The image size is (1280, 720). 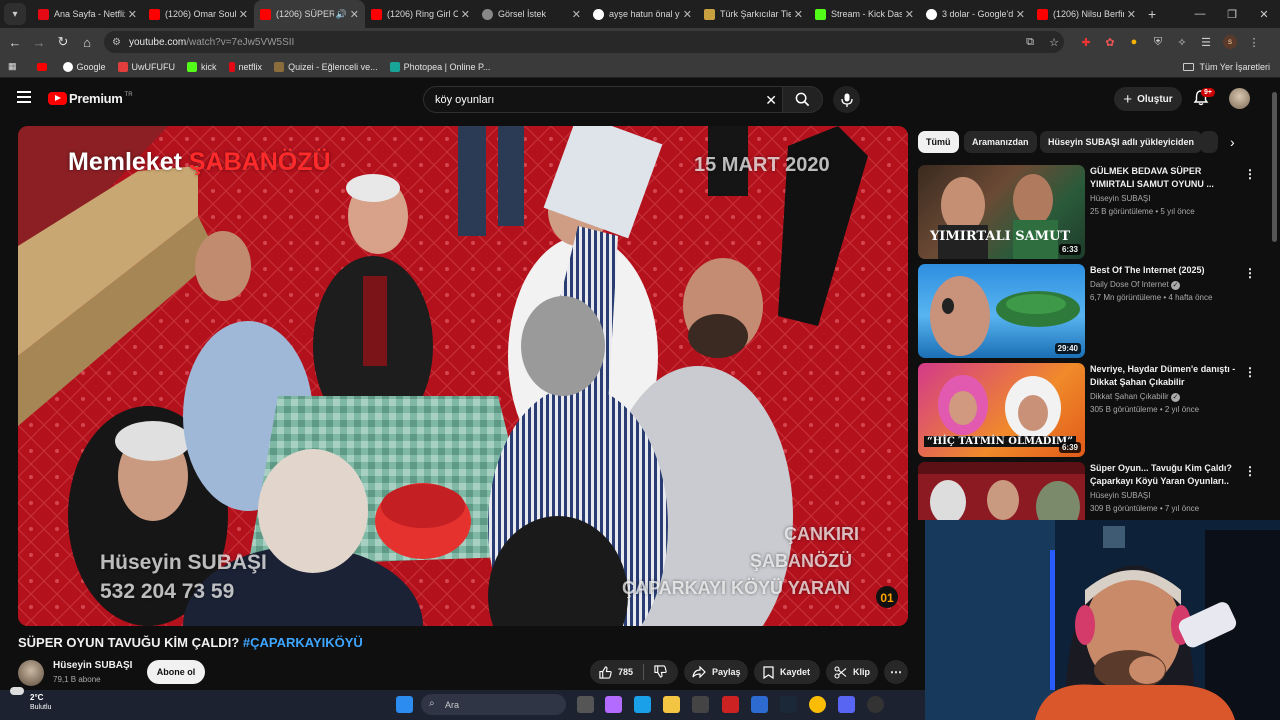 What do you see at coordinates (493, 704) in the screenshot?
I see `taskbar-search: ⌕ Ara` at bounding box center [493, 704].